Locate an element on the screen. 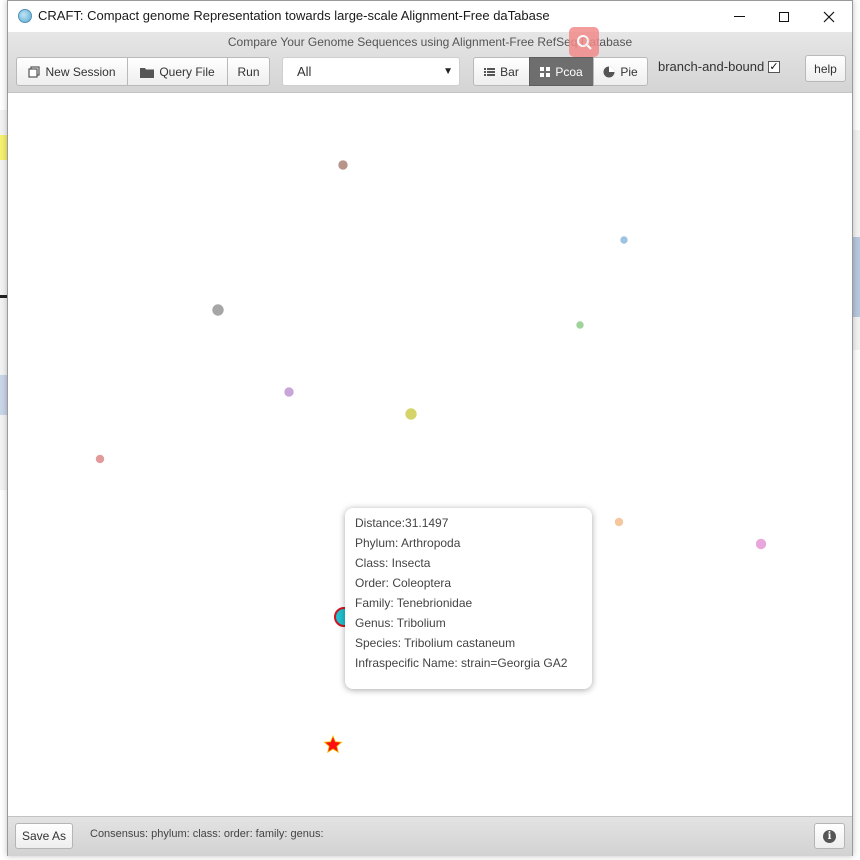 This screenshot has height=860, width=860. folder-icon is located at coordinates (147, 72).